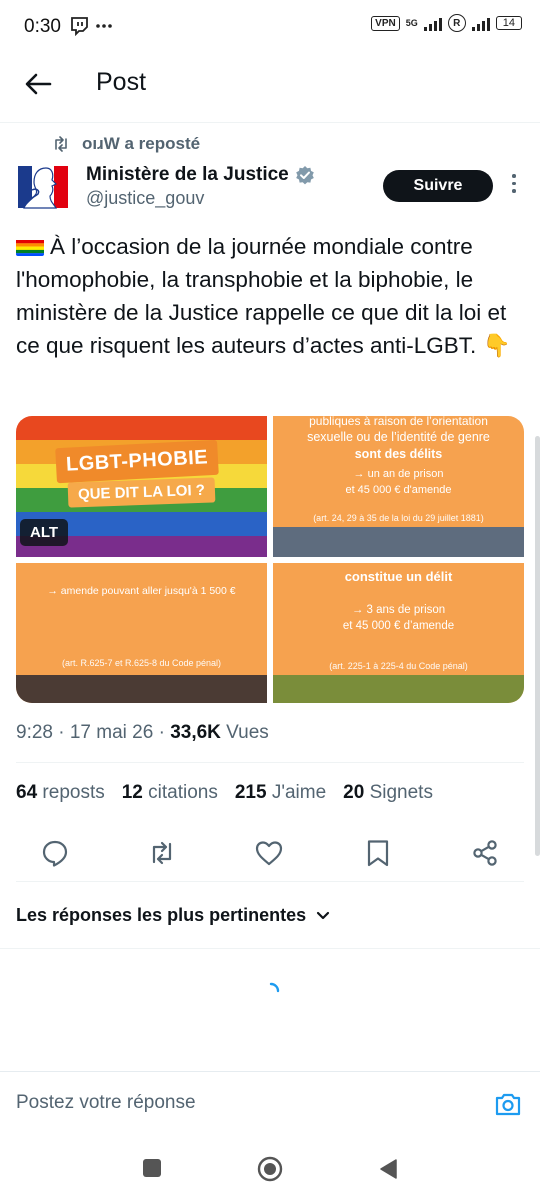 Image resolution: width=540 pixels, height=1200 pixels. I want to click on image4-line1: constitue un délit, so click(398, 576).